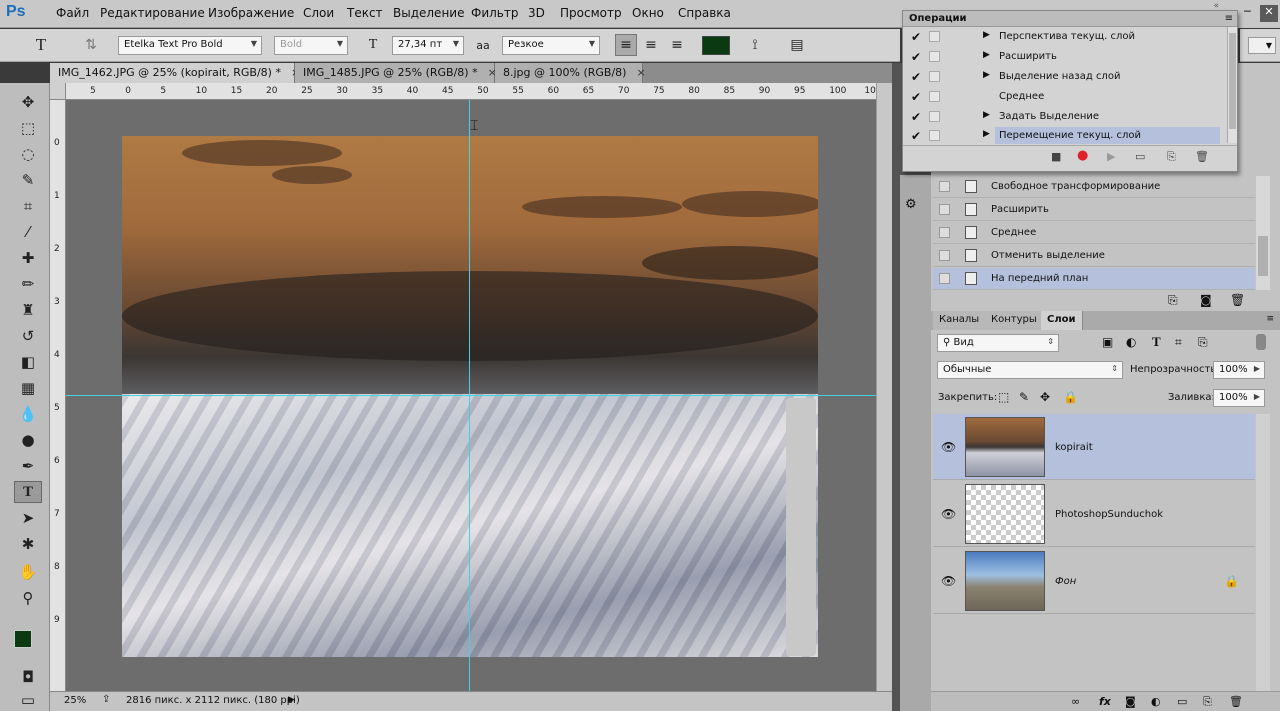  Describe the element at coordinates (1030, 370) in the screenshot. I see `blend-mode-select: Обычные ⇕` at that location.